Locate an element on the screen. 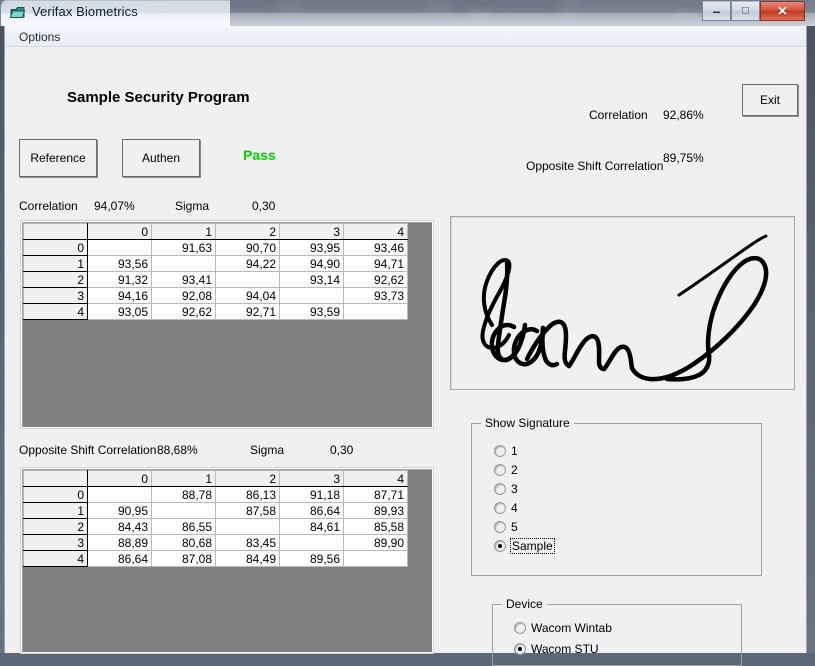  table-cell: 93,46 is located at coordinates (375, 247).